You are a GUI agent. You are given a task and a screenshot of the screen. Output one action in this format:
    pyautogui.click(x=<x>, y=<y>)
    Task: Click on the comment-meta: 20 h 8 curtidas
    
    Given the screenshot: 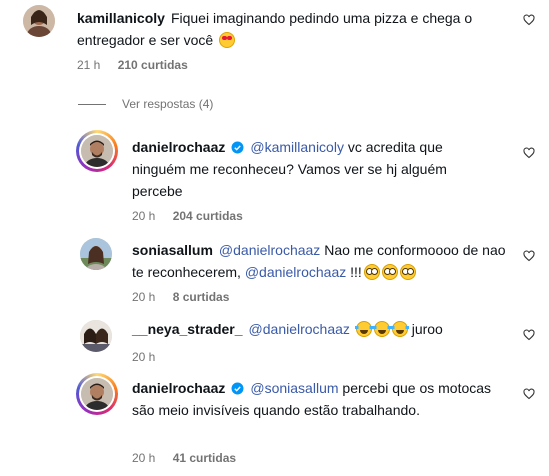 What is the action you would take?
    pyautogui.click(x=180, y=297)
    